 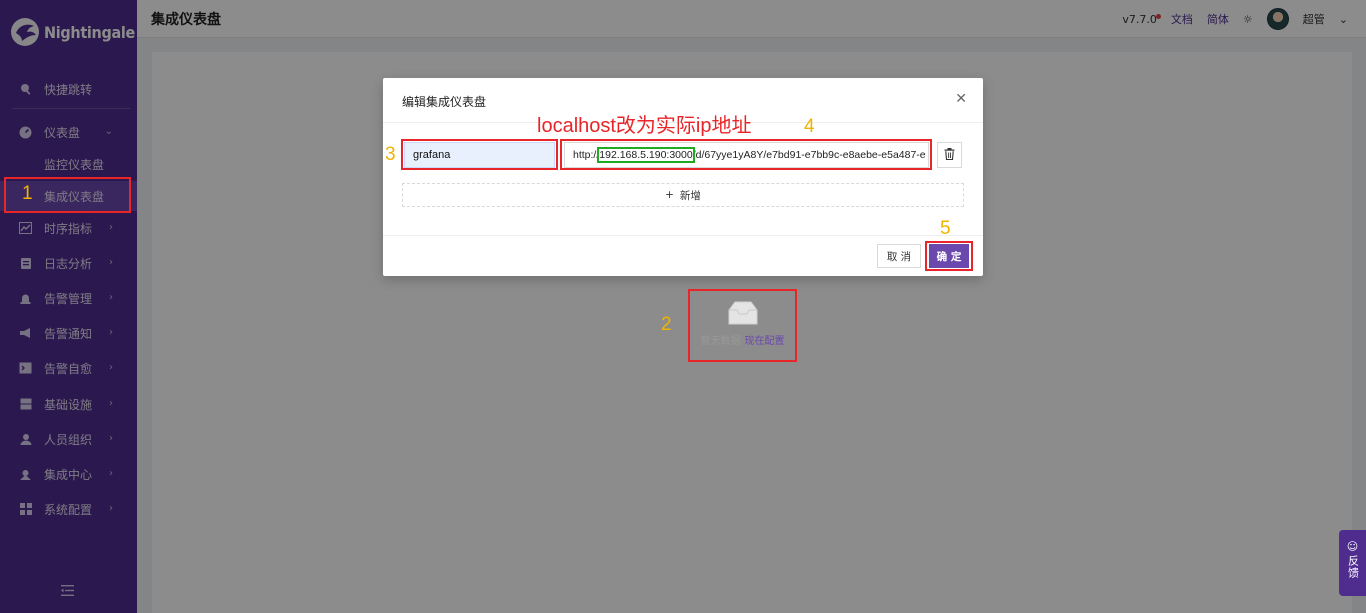 What do you see at coordinates (961, 99) in the screenshot?
I see `close-icon: ✕` at bounding box center [961, 99].